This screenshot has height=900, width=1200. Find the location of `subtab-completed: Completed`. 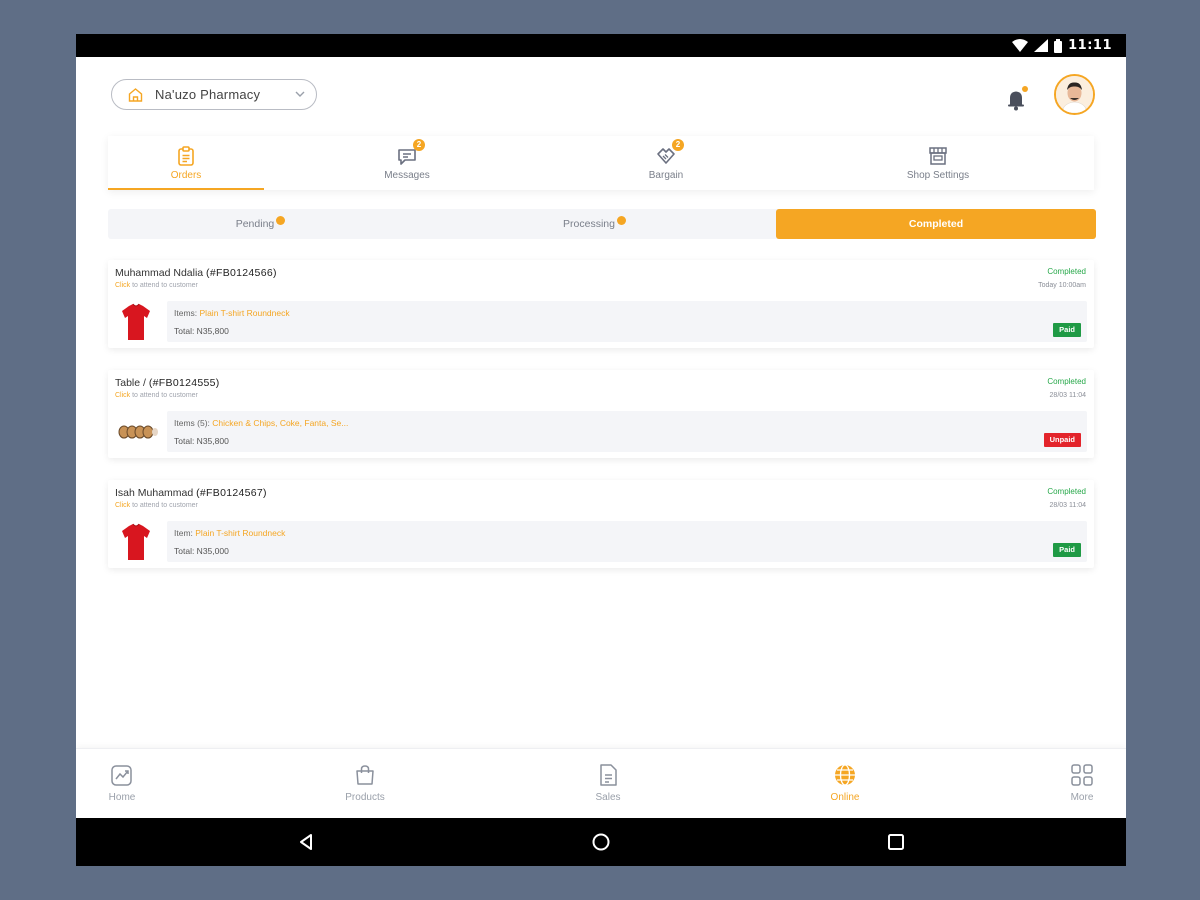

subtab-completed: Completed is located at coordinates (936, 224).